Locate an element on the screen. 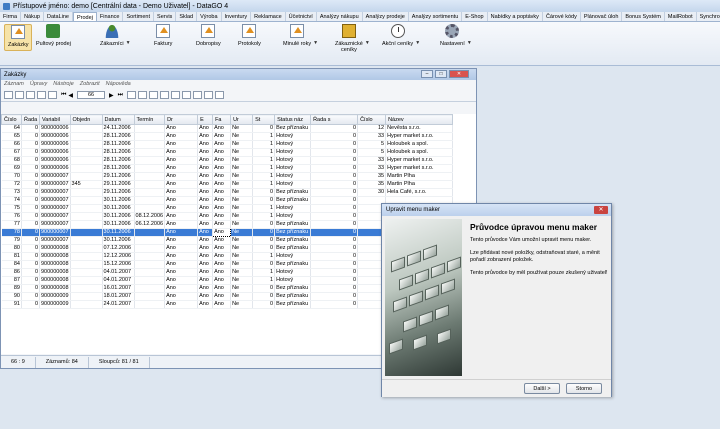 Image resolution: width=720 pixels, height=429 pixels. delete-record-icon is located at coordinates (30, 95).